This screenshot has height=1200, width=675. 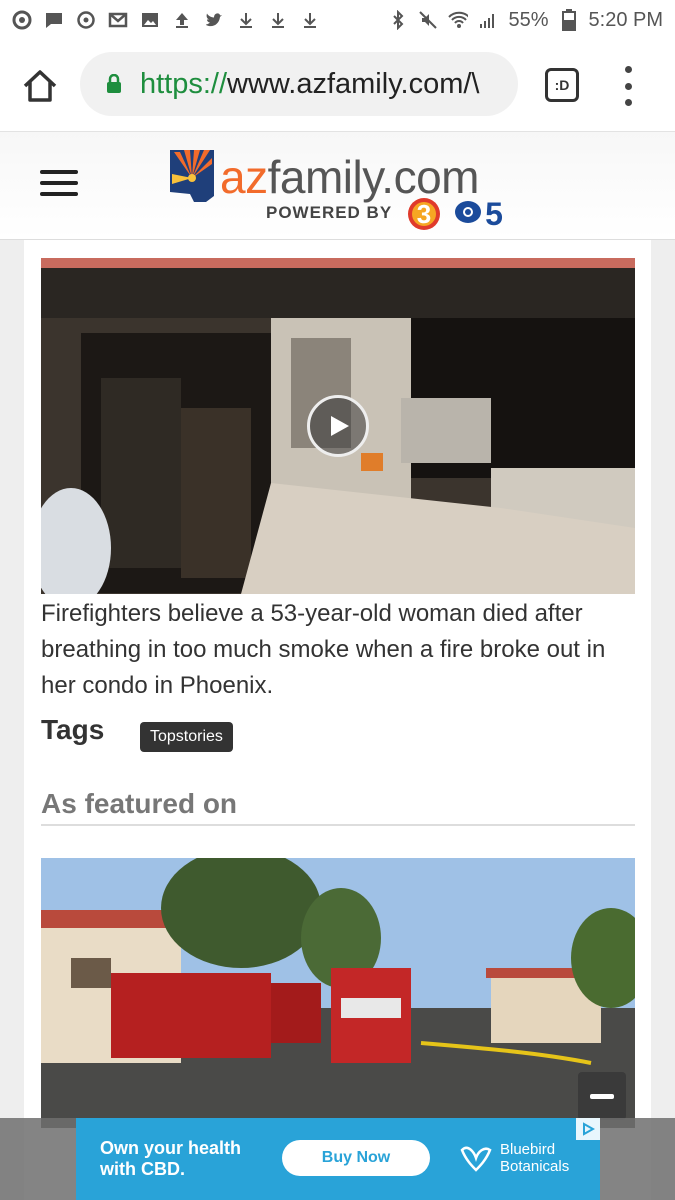 I want to click on twitter-icon, so click(x=214, y=20).